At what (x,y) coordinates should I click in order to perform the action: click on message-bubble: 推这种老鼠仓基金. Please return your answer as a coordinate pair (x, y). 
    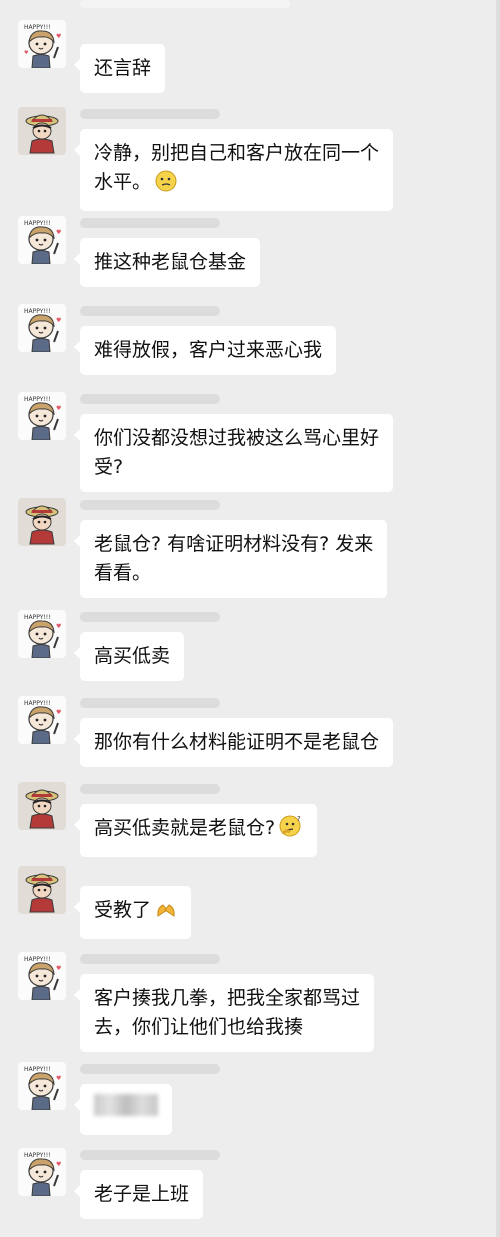
    Looking at the image, I should click on (167, 262).